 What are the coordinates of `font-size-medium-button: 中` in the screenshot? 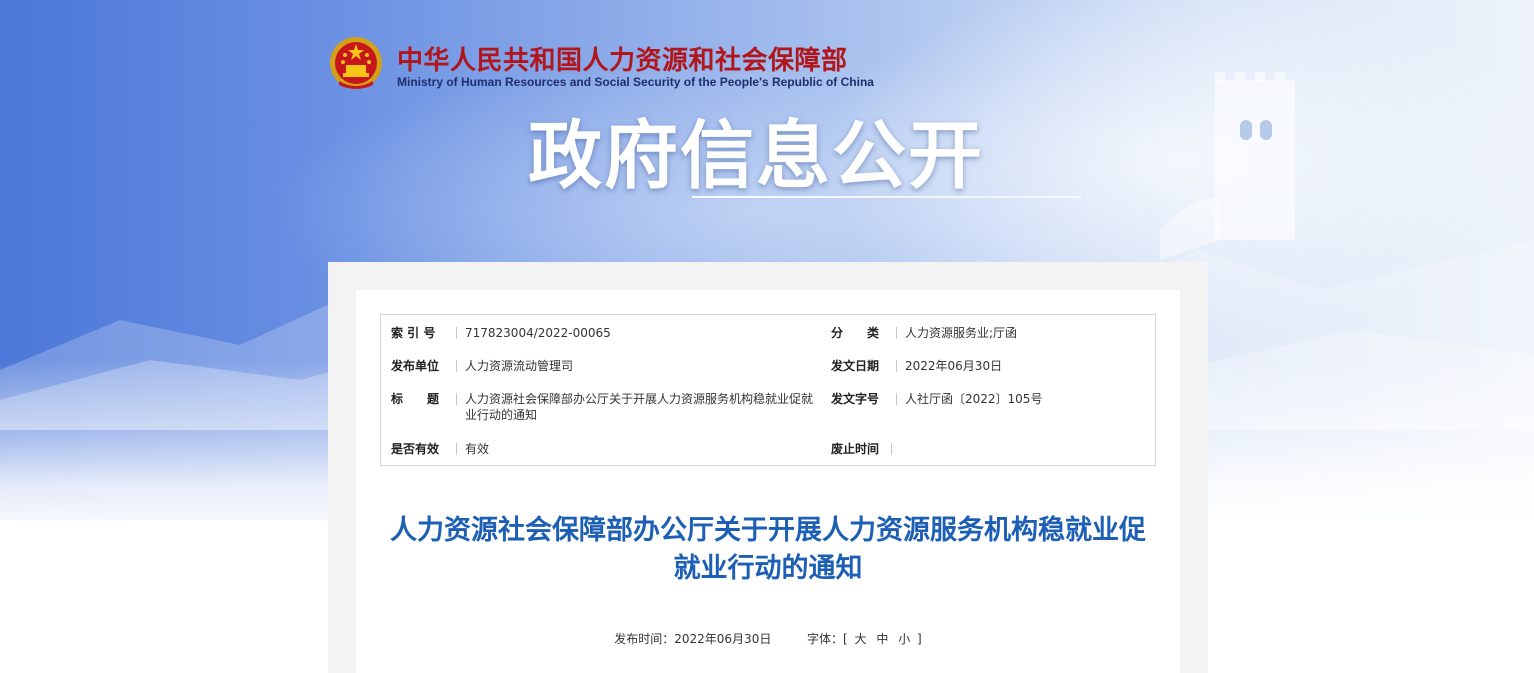 It's located at (882, 638).